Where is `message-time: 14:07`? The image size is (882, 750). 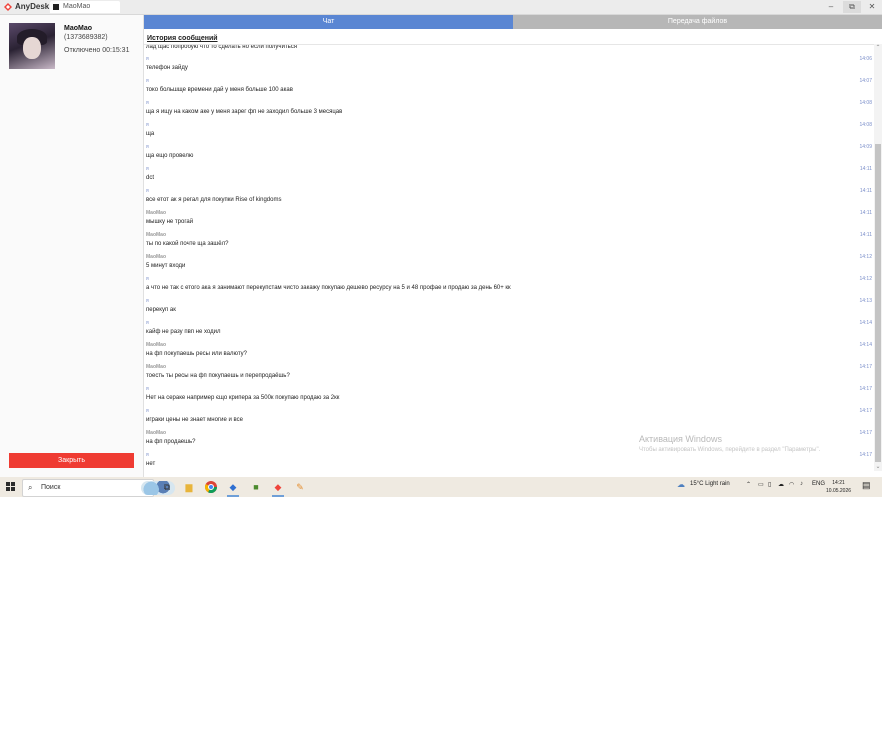
message-time: 14:07 is located at coordinates (865, 81).